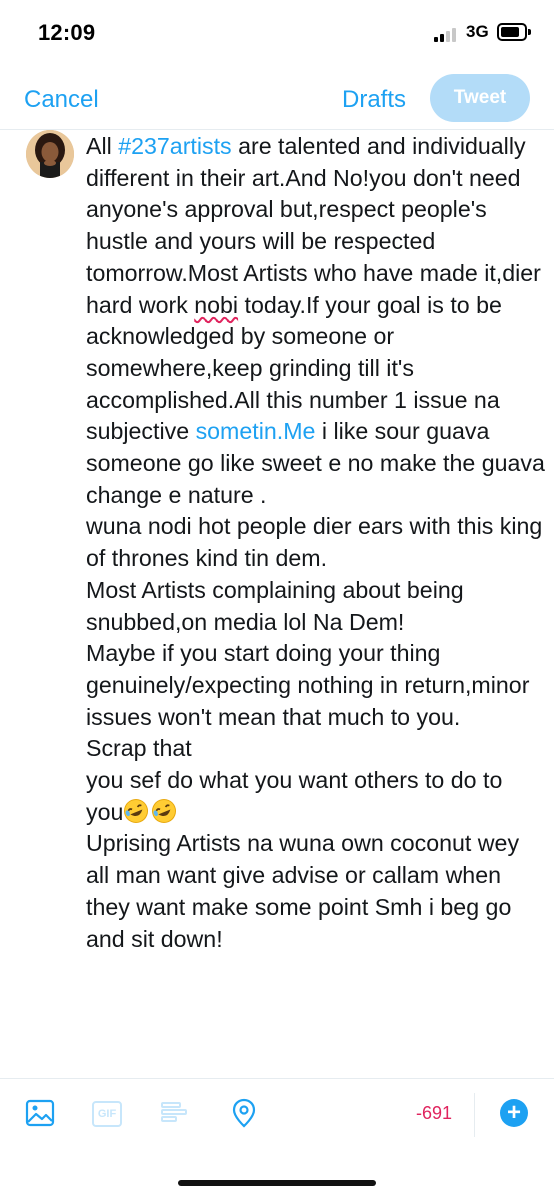 The width and height of the screenshot is (554, 1200). I want to click on add-tweet-button: +, so click(514, 1113).